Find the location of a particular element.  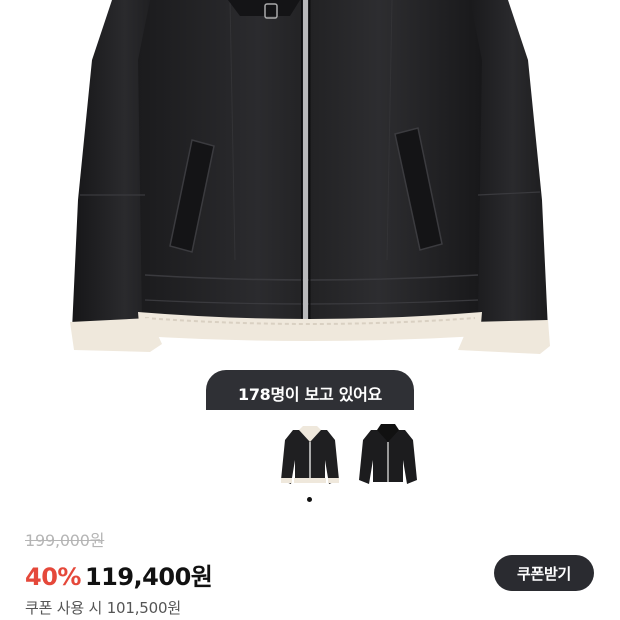

viewers-count-badge: 178명이 보고 있어요 is located at coordinates (310, 390).